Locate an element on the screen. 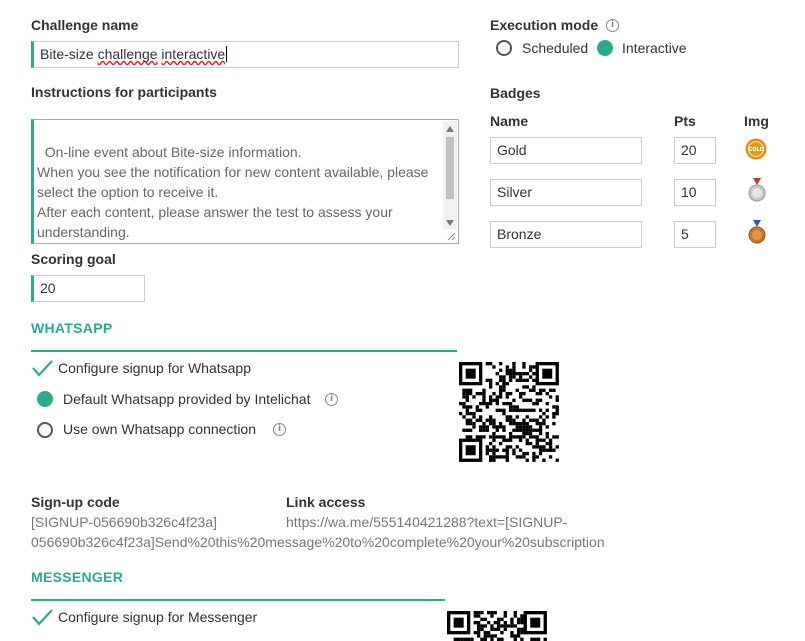 This screenshot has height=641, width=805. scroll-down-arrow-icon is located at coordinates (450, 223).